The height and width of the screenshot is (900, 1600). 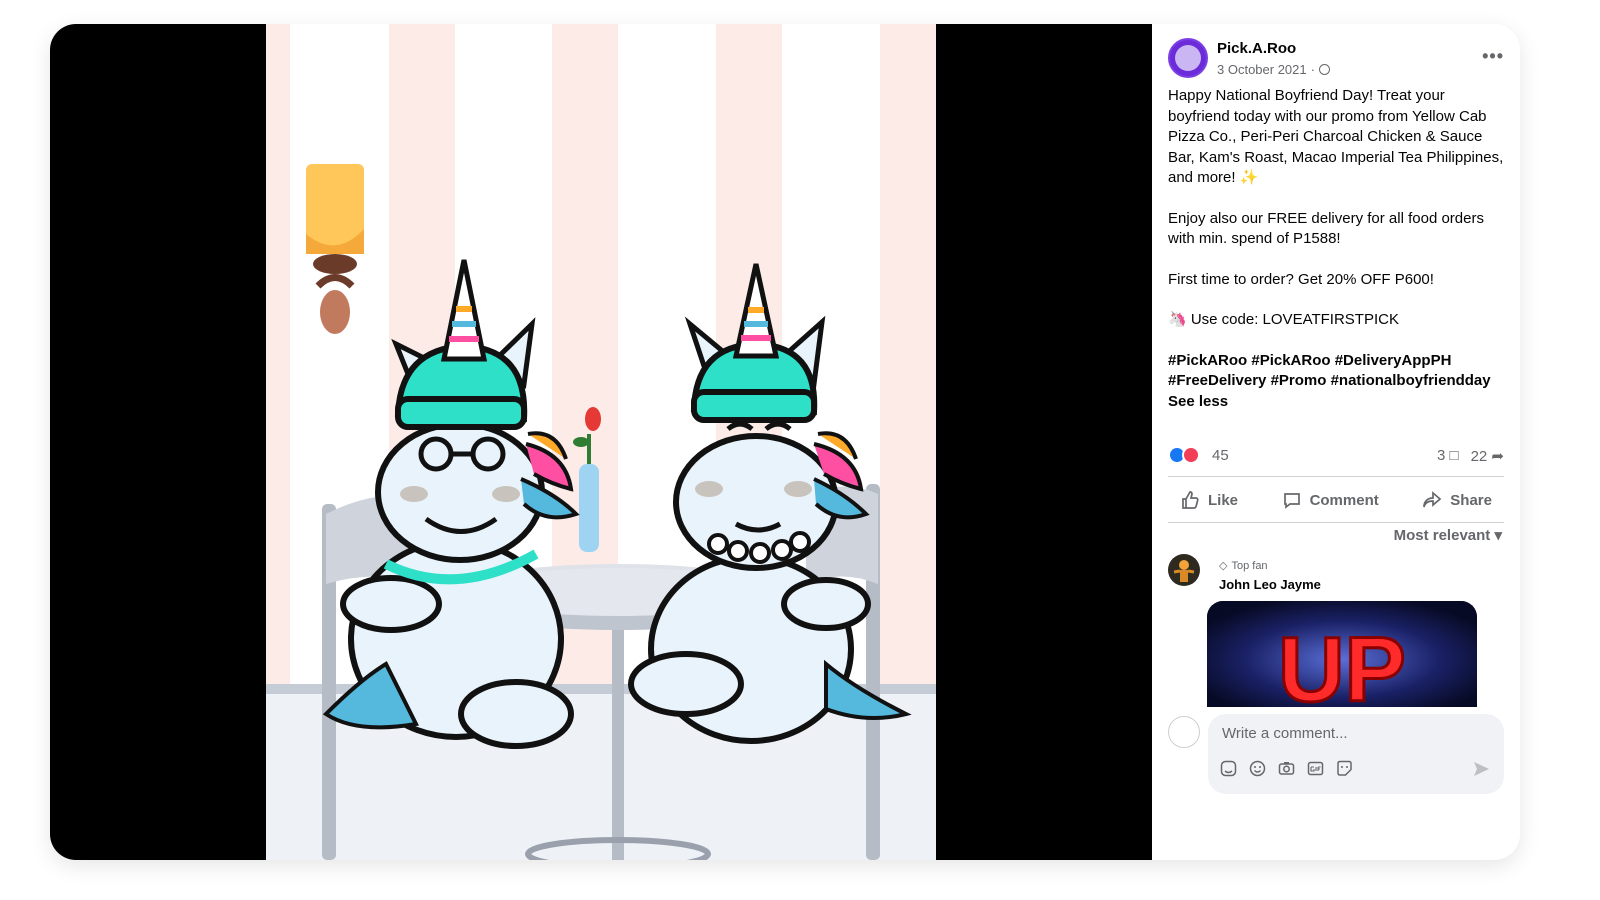 What do you see at coordinates (1432, 499) in the screenshot?
I see `share-icon` at bounding box center [1432, 499].